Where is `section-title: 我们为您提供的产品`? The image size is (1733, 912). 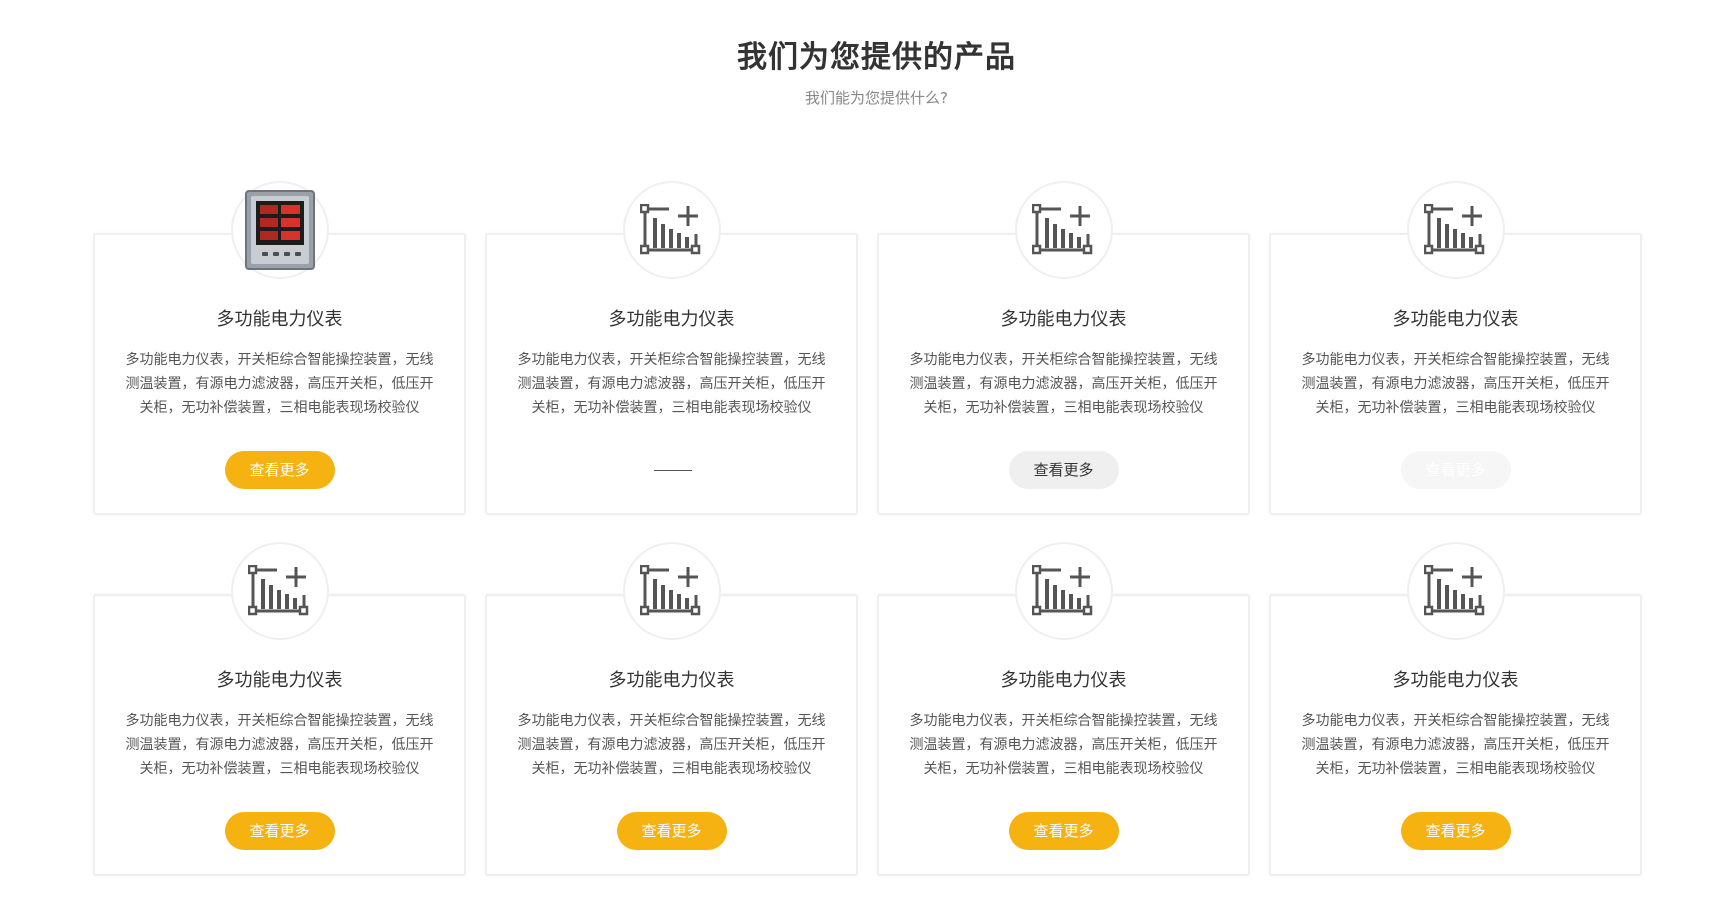
section-title: 我们为您提供的产品 is located at coordinates (876, 57).